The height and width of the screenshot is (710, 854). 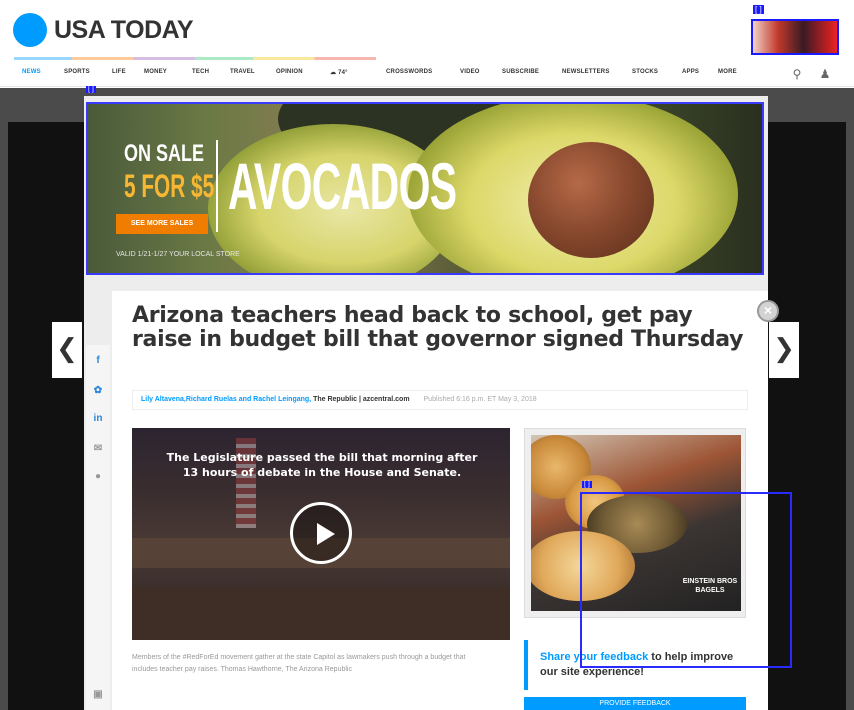 I want to click on email-icon: ✉, so click(x=98, y=449).